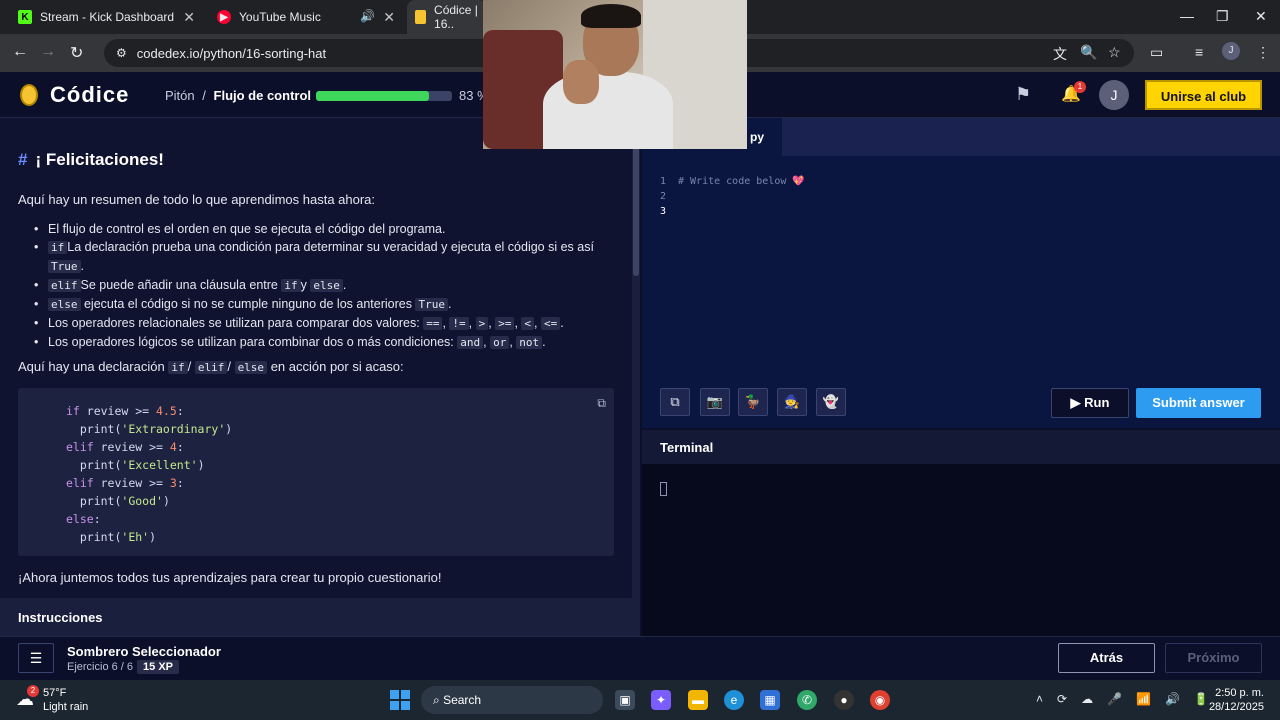 The height and width of the screenshot is (720, 1280). What do you see at coordinates (831, 402) in the screenshot?
I see `ghost-icon: 👻` at bounding box center [831, 402].